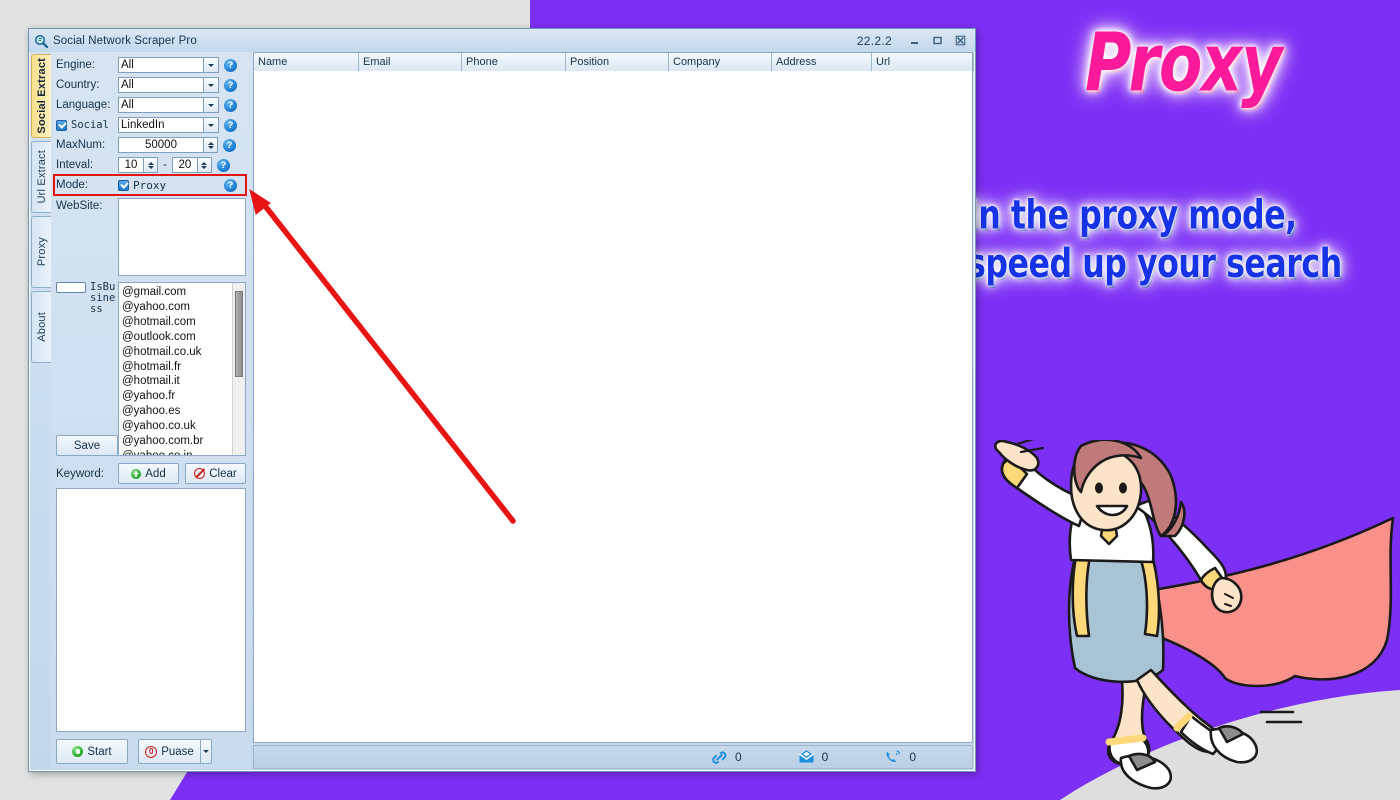 This screenshot has height=800, width=1400. Describe the element at coordinates (229, 145) in the screenshot. I see `maxnum-help-icon: ?` at that location.